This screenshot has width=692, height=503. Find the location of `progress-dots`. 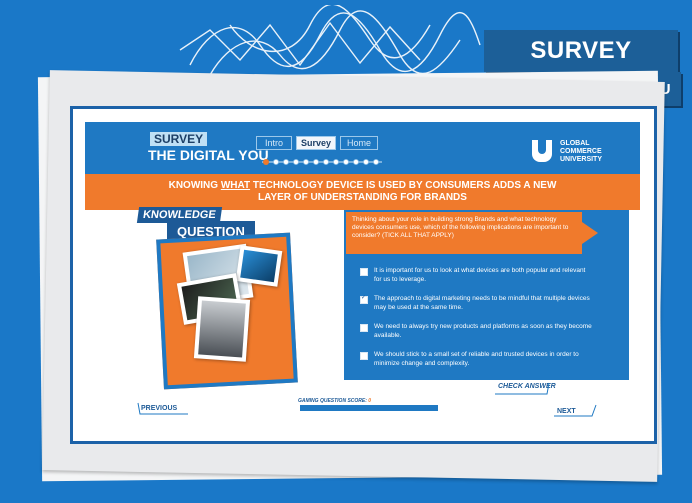

progress-dots is located at coordinates (322, 162).